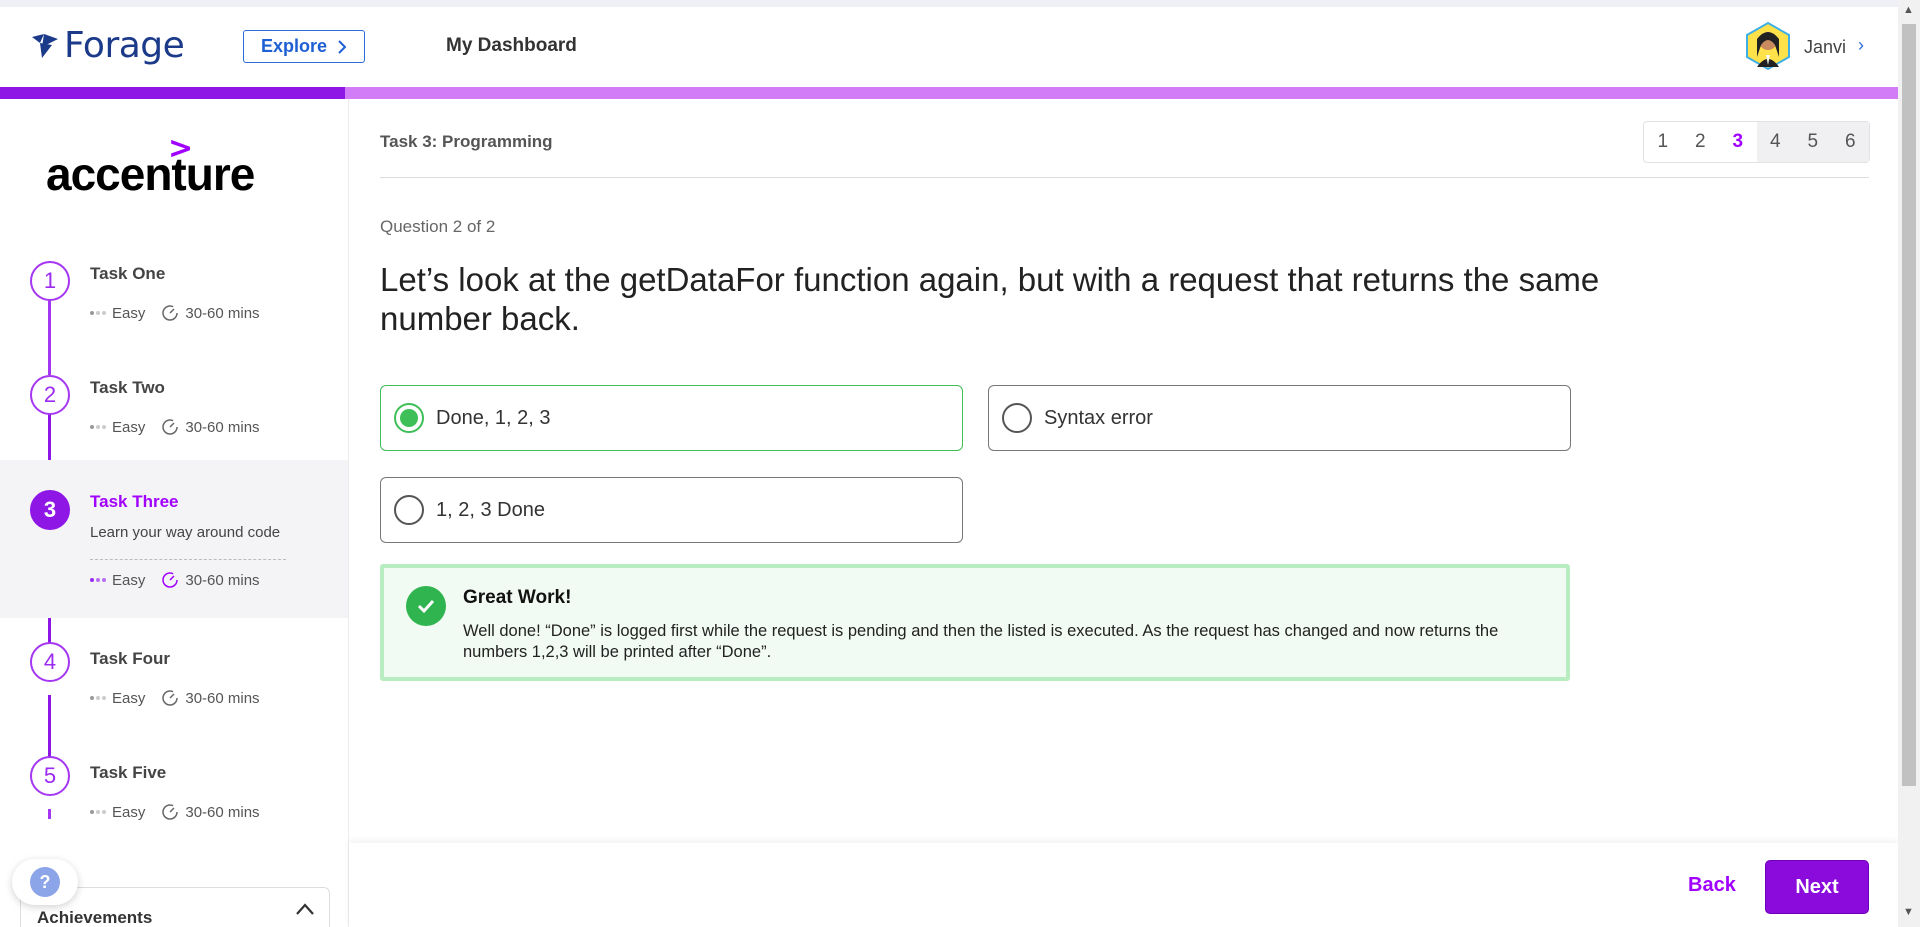 This screenshot has height=927, width=1920. Describe the element at coordinates (134, 501) in the screenshot. I see `task-title: Task Three` at that location.